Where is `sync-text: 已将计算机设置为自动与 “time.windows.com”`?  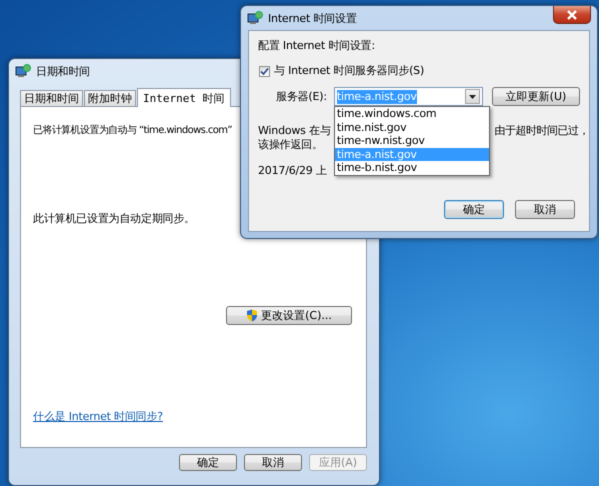 sync-text: 已将计算机设置为自动与 “time.windows.com” is located at coordinates (132, 131).